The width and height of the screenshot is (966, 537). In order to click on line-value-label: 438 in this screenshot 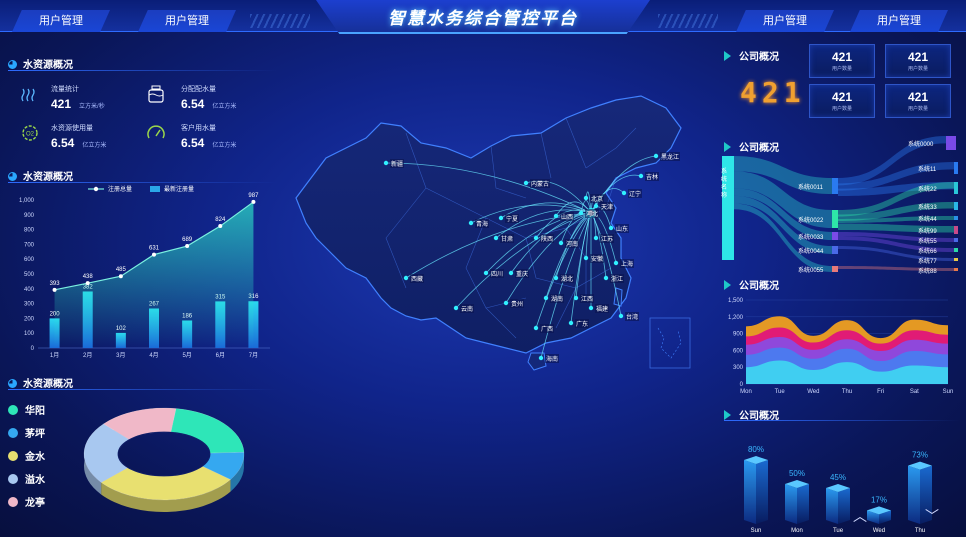, I will do `click(88, 277)`.